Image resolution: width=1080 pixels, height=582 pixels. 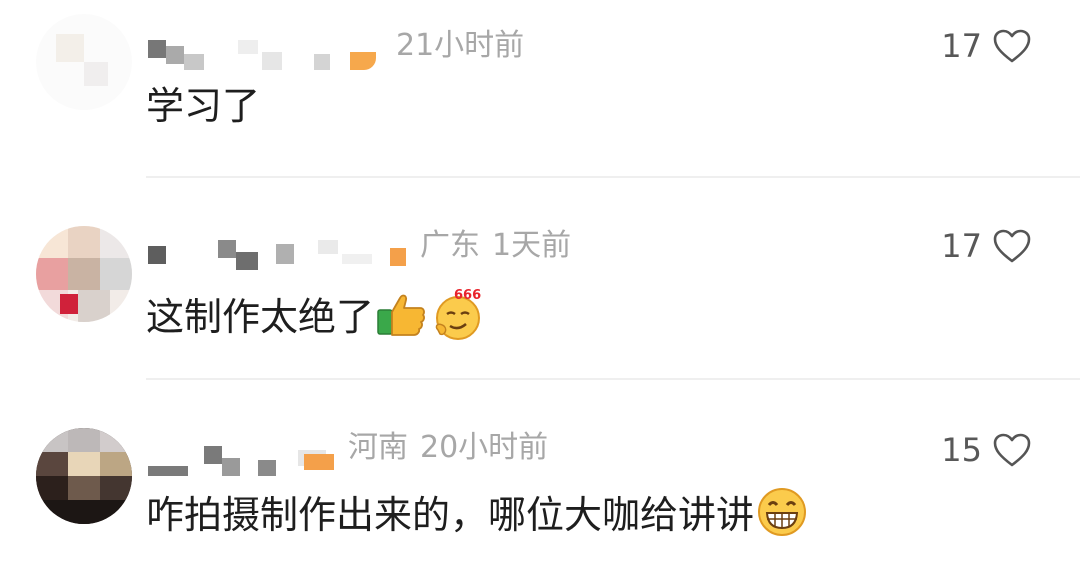 I want to click on comment-time: 21小时前, so click(x=460, y=45).